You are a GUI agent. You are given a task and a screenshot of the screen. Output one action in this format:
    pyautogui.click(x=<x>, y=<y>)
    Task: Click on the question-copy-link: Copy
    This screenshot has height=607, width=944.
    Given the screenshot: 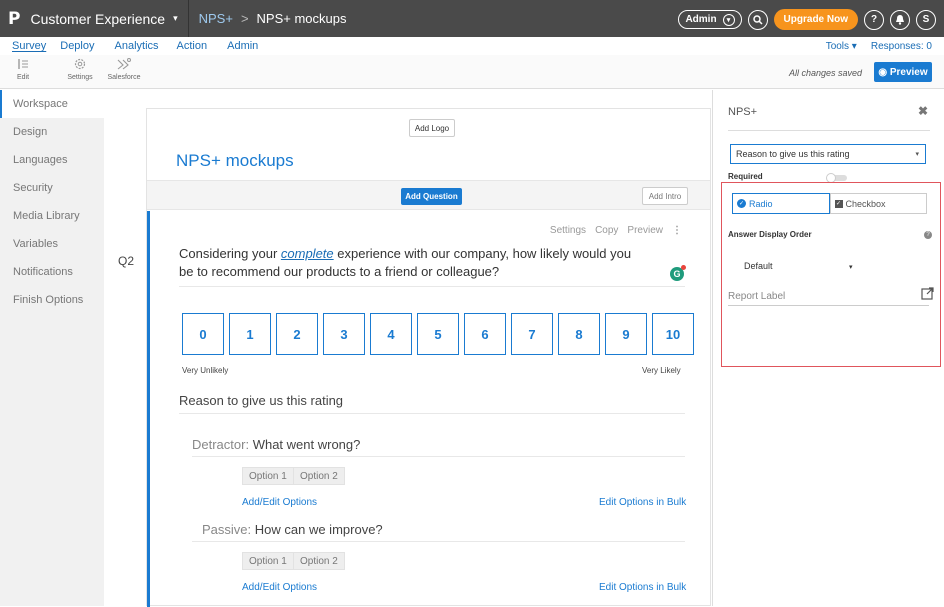 What is the action you would take?
    pyautogui.click(x=606, y=230)
    